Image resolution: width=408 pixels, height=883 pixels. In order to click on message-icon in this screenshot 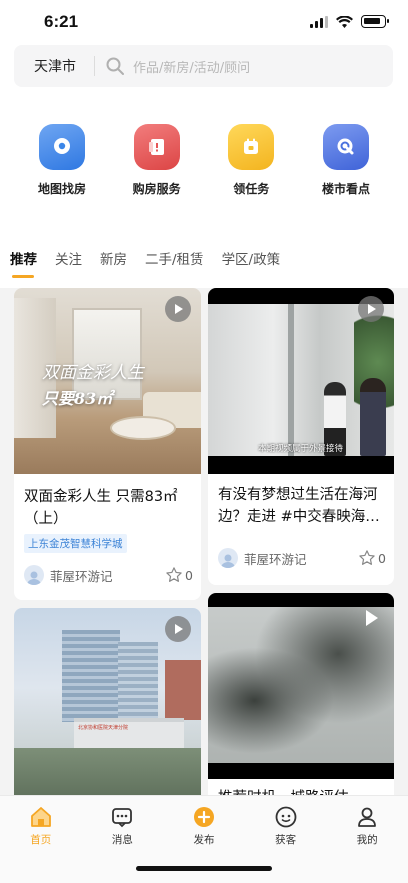, I will do `click(122, 817)`.